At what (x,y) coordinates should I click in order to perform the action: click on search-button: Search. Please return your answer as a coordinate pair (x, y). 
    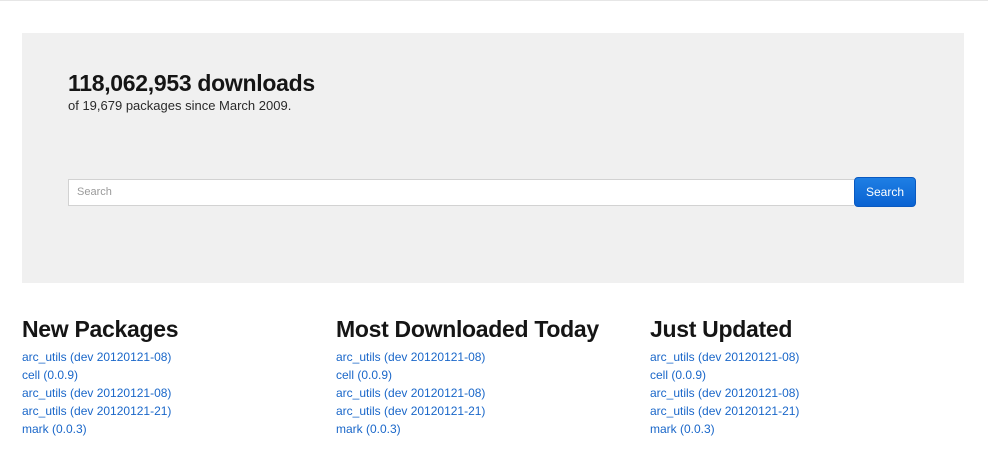
    Looking at the image, I should click on (885, 192).